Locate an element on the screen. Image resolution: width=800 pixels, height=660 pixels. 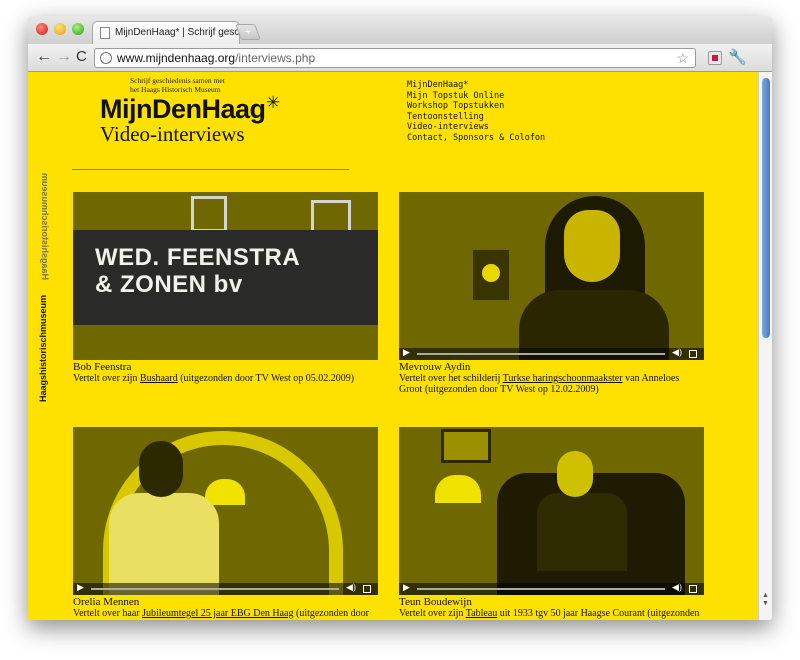
bookmark-star-icon: ☆ is located at coordinates (682, 58).